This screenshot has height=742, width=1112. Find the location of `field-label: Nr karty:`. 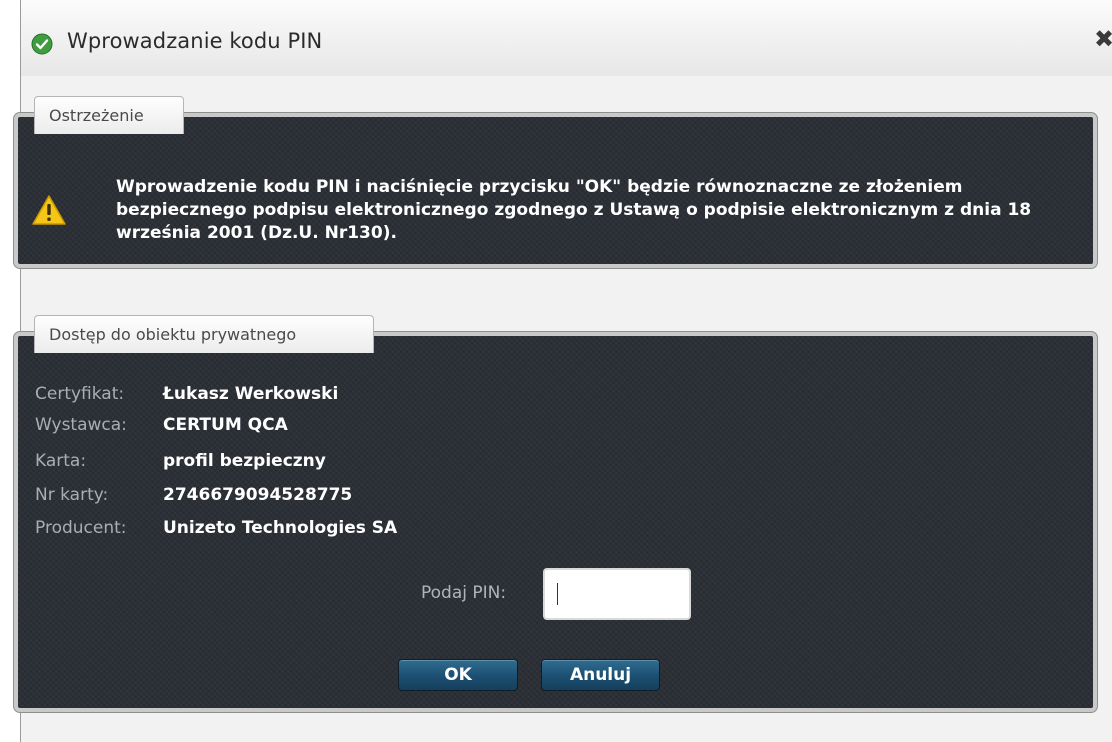

field-label: Nr karty: is located at coordinates (72, 495).